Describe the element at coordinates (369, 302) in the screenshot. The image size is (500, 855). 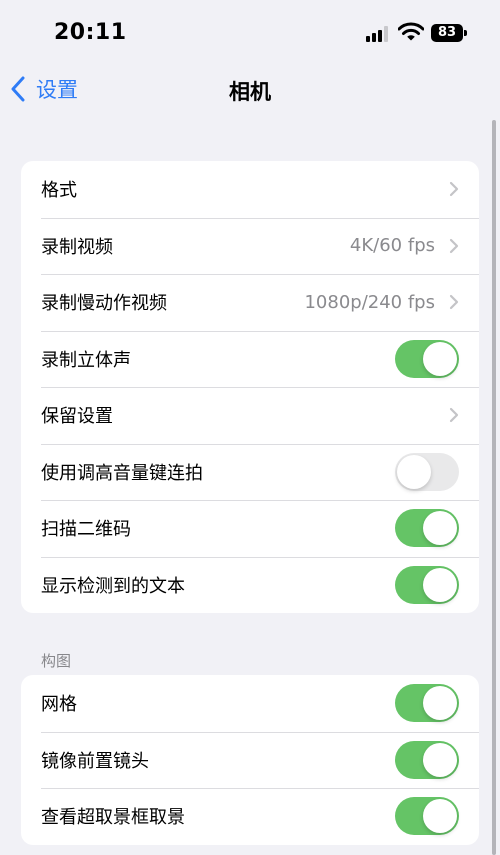
I see `setting-value: 1080p/240 fps` at that location.